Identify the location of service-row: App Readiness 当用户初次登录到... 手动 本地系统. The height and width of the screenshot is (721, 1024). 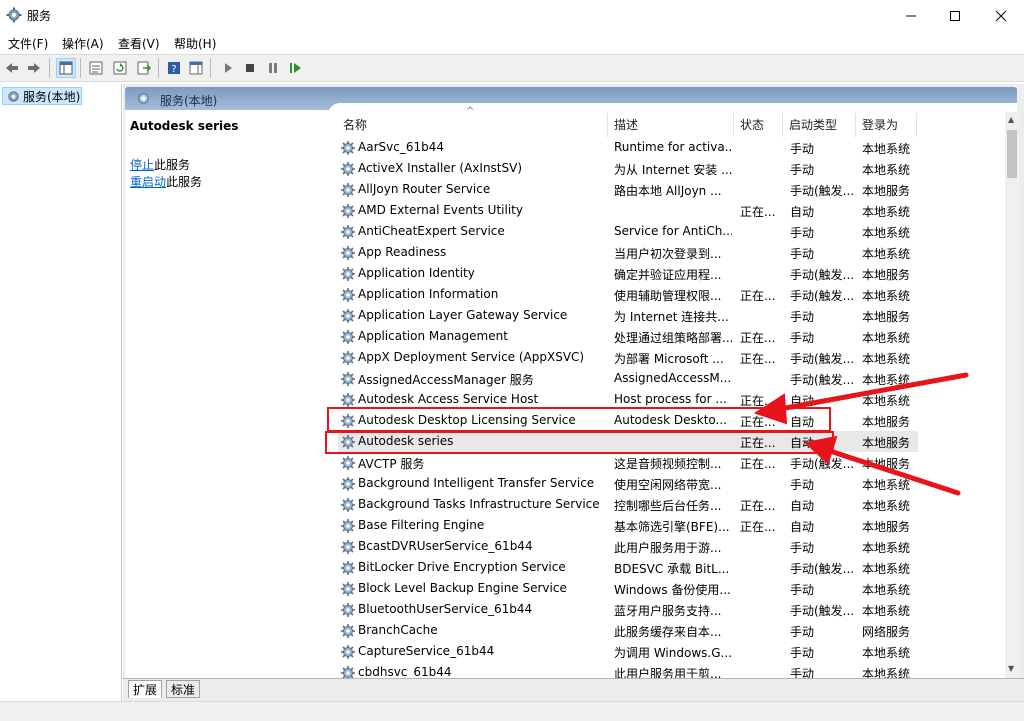
(628, 252).